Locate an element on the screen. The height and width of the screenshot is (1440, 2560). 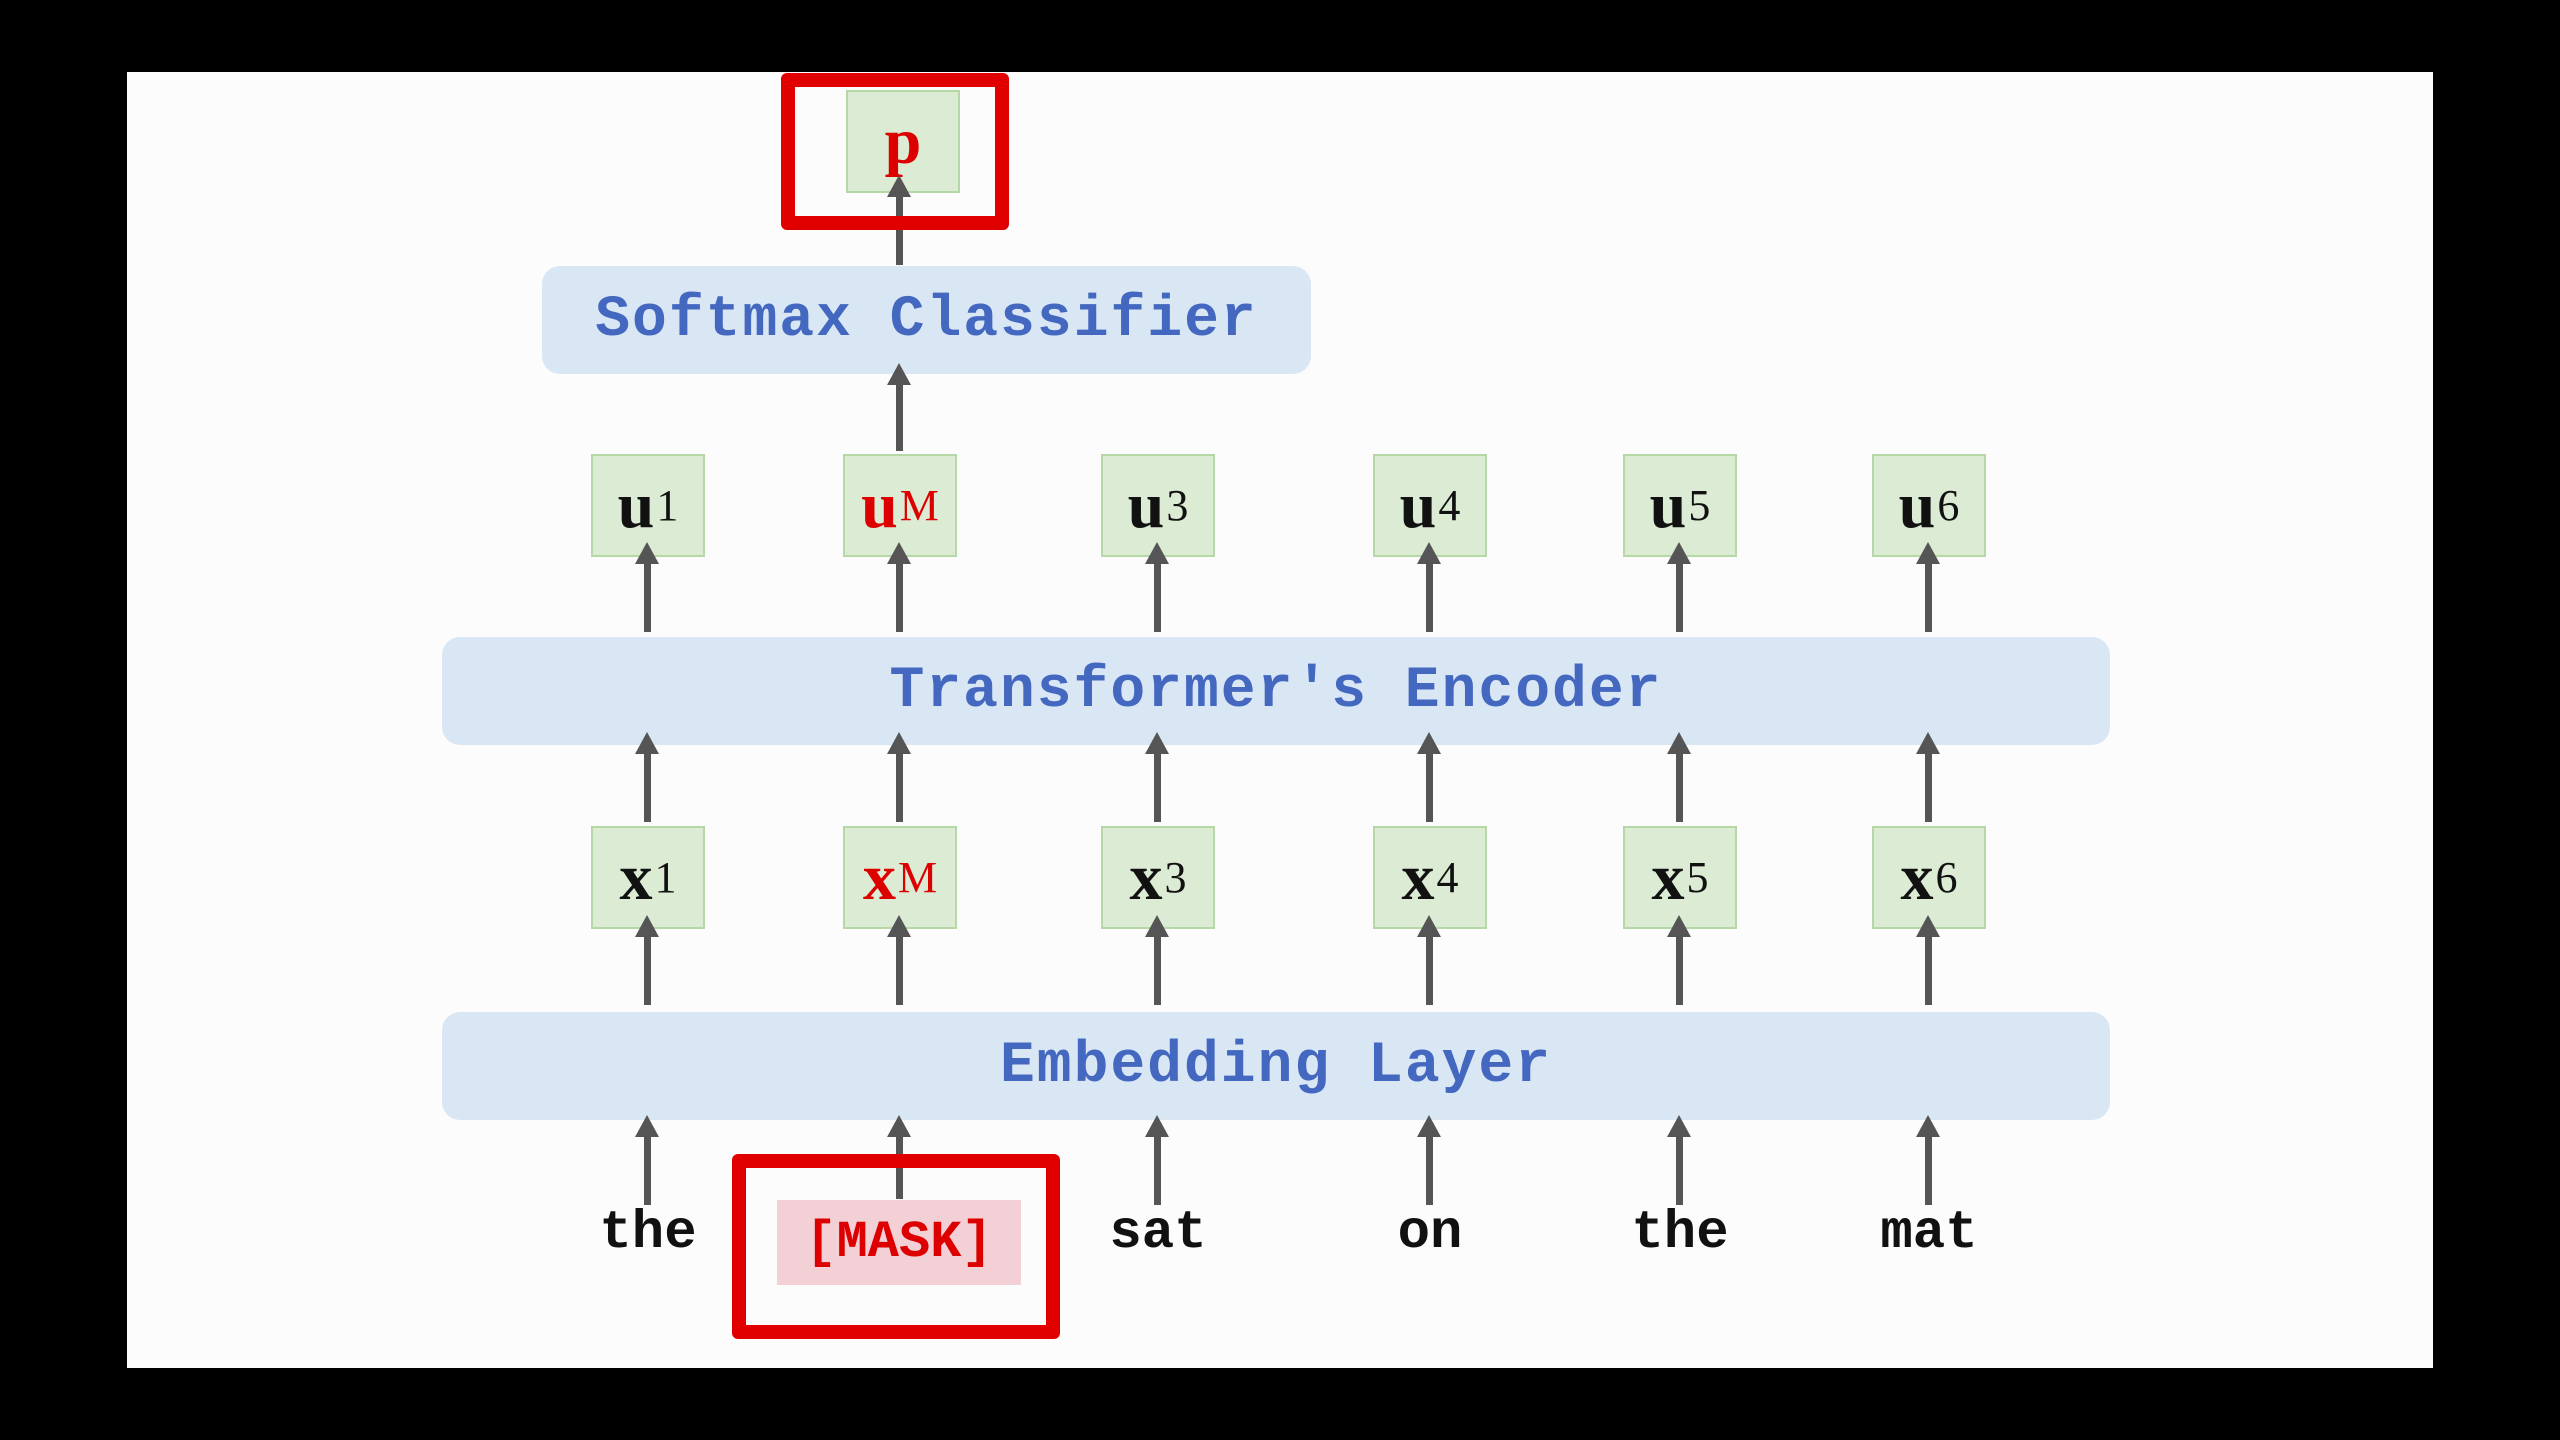
u-subscript: 3 is located at coordinates (1177, 505).